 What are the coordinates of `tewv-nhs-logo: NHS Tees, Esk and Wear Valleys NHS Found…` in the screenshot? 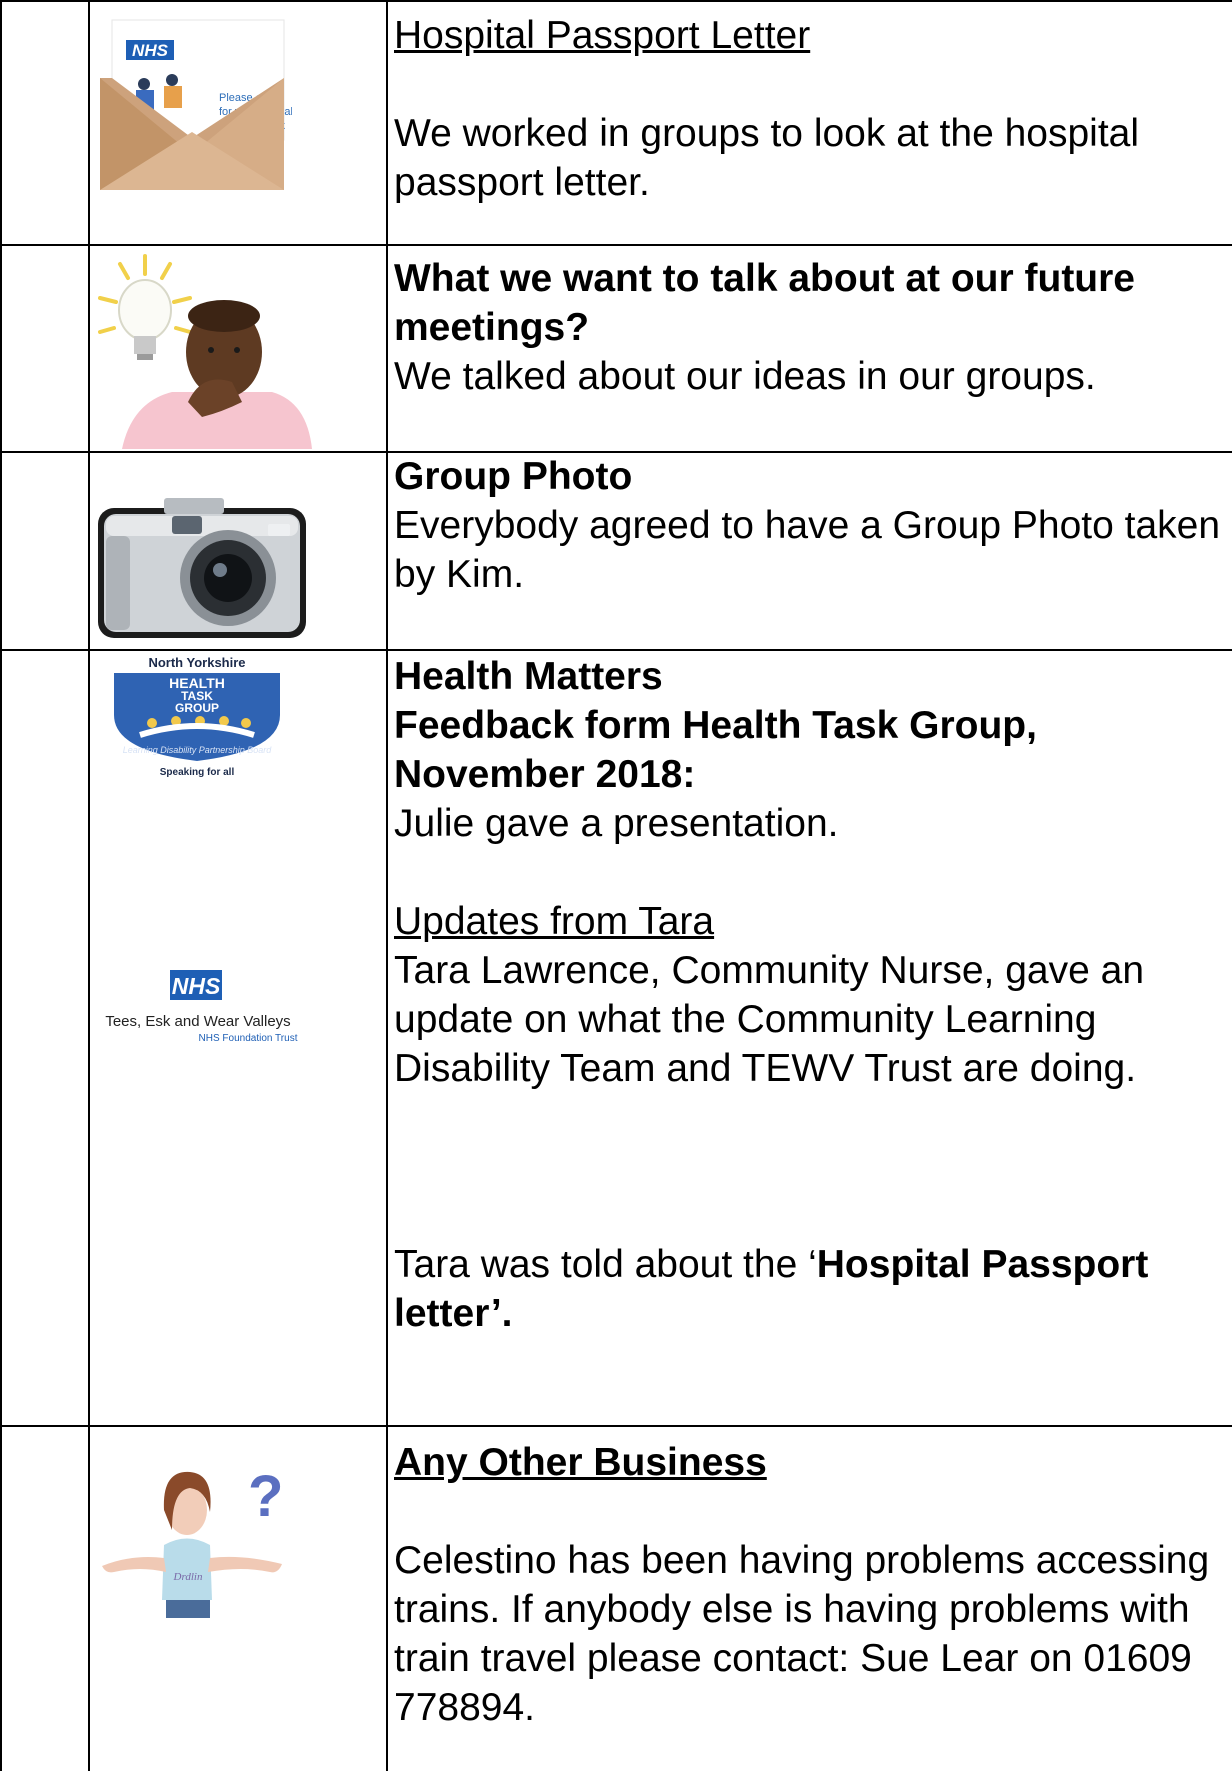 It's located at (238, 1011).